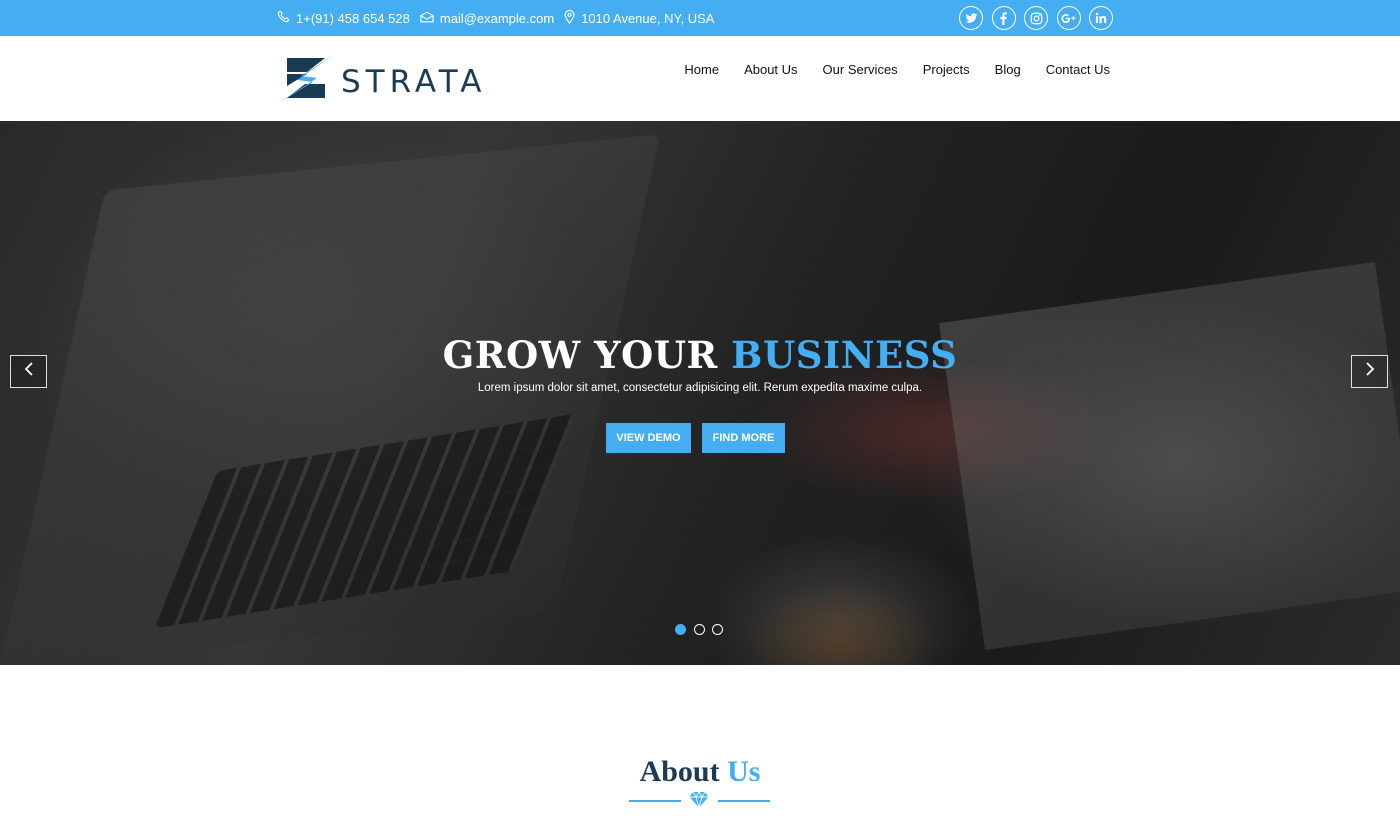  Describe the element at coordinates (648, 438) in the screenshot. I see `view-demo-button: VIEW DEMO` at that location.